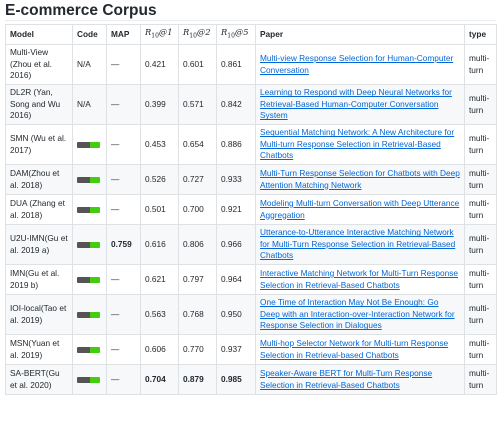 The image size is (500, 443). I want to click on r2-cell: 0.654, so click(197, 144).